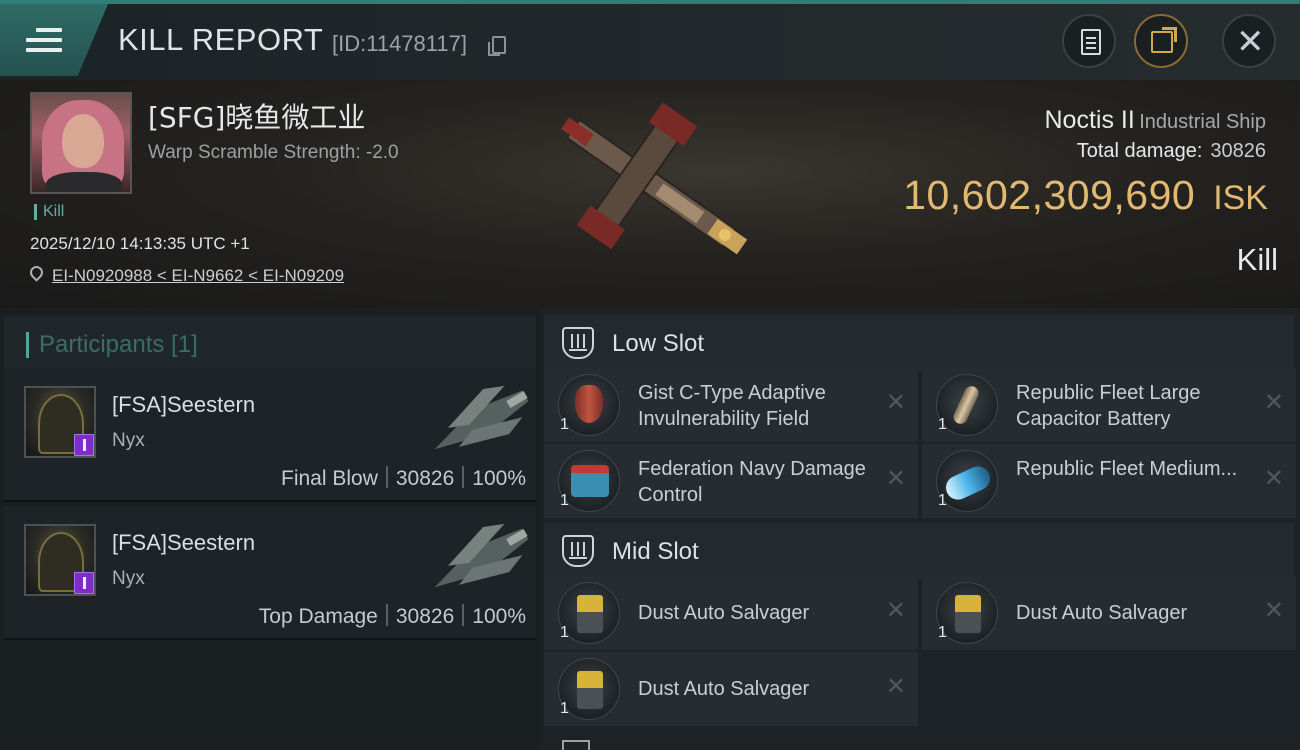  Describe the element at coordinates (270, 435) in the screenshot. I see `participant-row: [FSA]Seestern Nyx Final Blow 30826 100%` at that location.